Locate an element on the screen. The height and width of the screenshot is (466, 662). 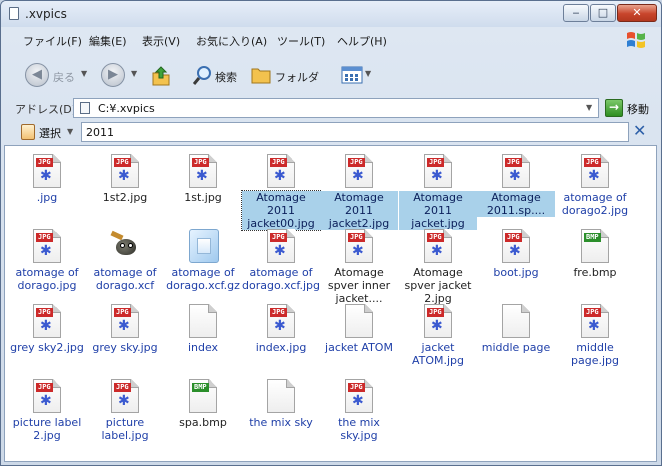
file-item: the mix sky is located at coordinates (281, 412).